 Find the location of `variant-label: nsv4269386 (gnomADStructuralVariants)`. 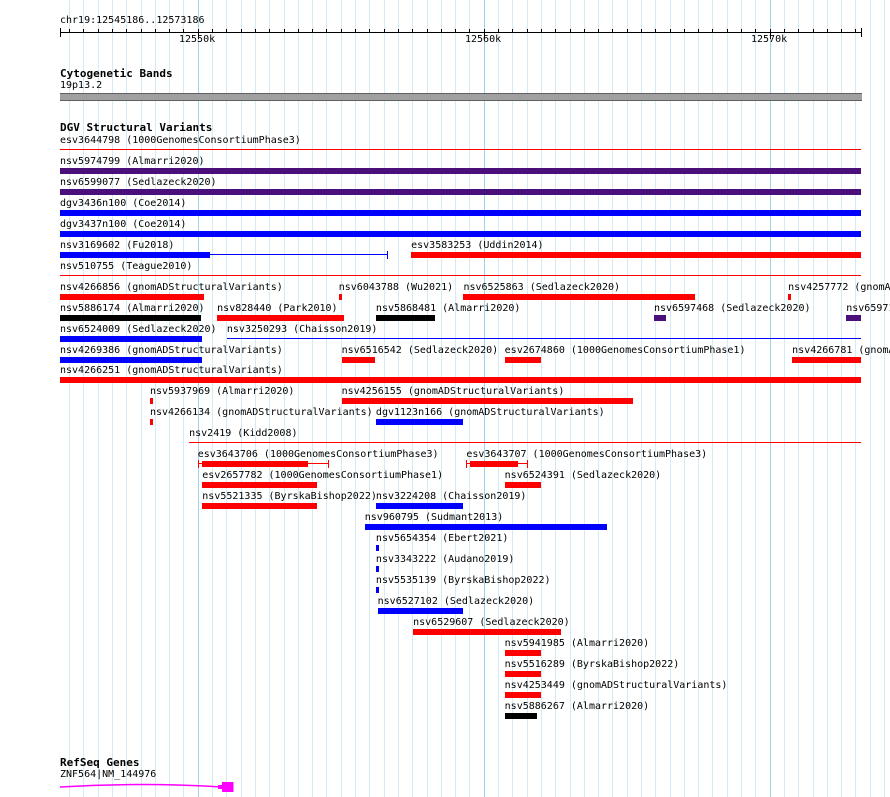

variant-label: nsv4269386 (gnomADStructuralVariants) is located at coordinates (171, 350).